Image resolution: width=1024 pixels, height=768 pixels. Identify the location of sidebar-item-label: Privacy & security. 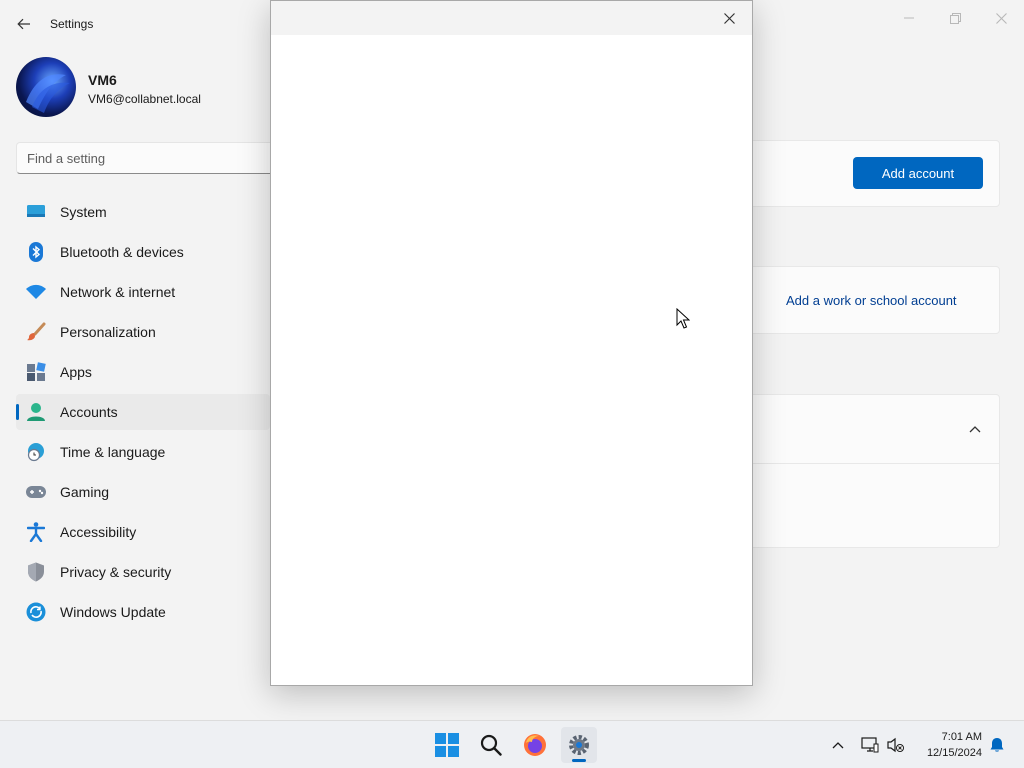
(116, 572).